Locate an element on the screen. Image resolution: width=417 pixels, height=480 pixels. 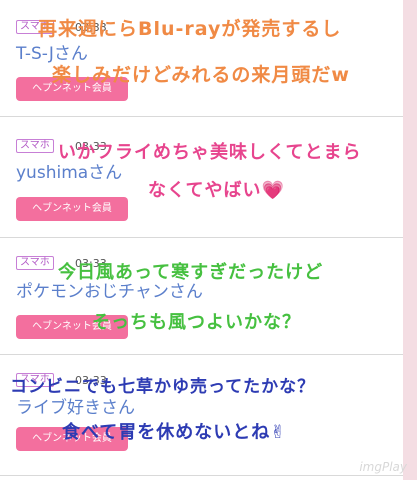
overlay-caption-line: なくてやばい💗 is located at coordinates (216, 190).